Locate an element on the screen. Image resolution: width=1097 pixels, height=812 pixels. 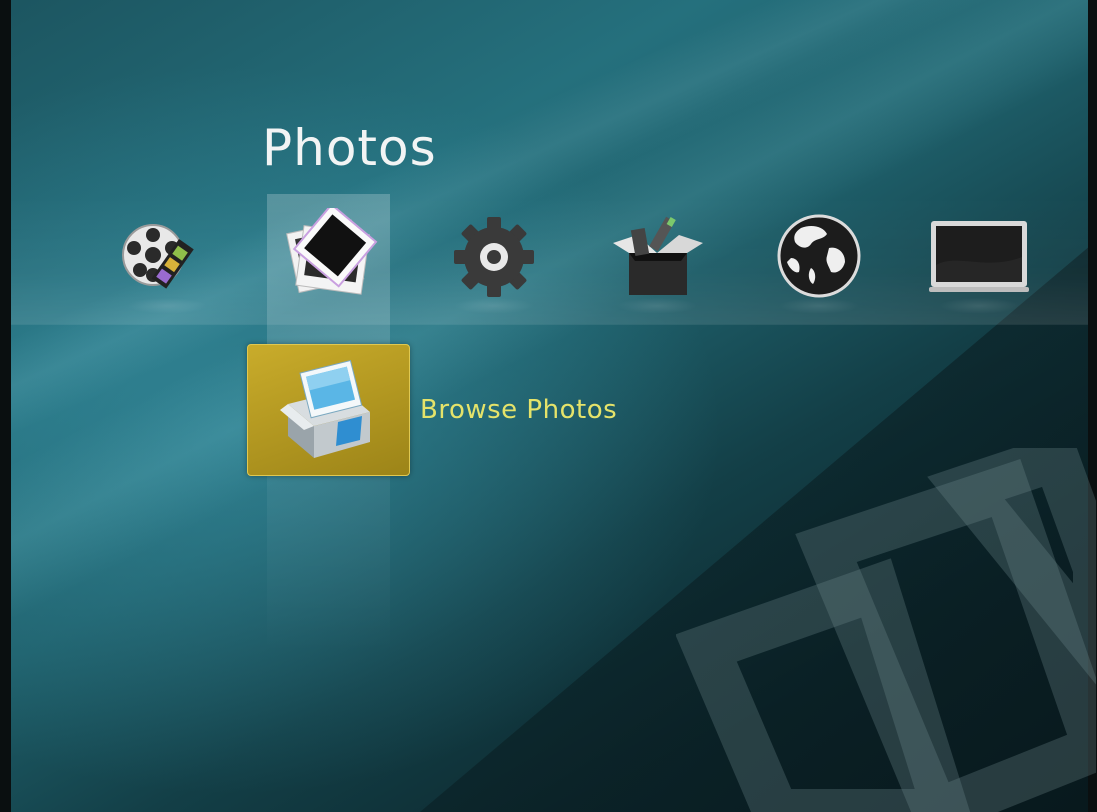
nav-item-apps is located at coordinates (657, 256).